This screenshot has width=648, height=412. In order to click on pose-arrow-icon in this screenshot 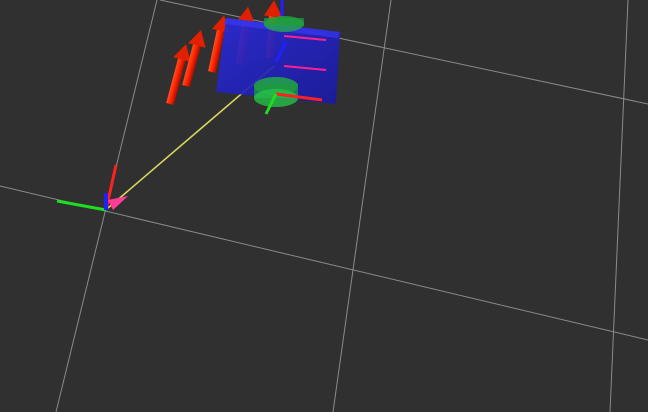, I will do `click(118, 203)`.